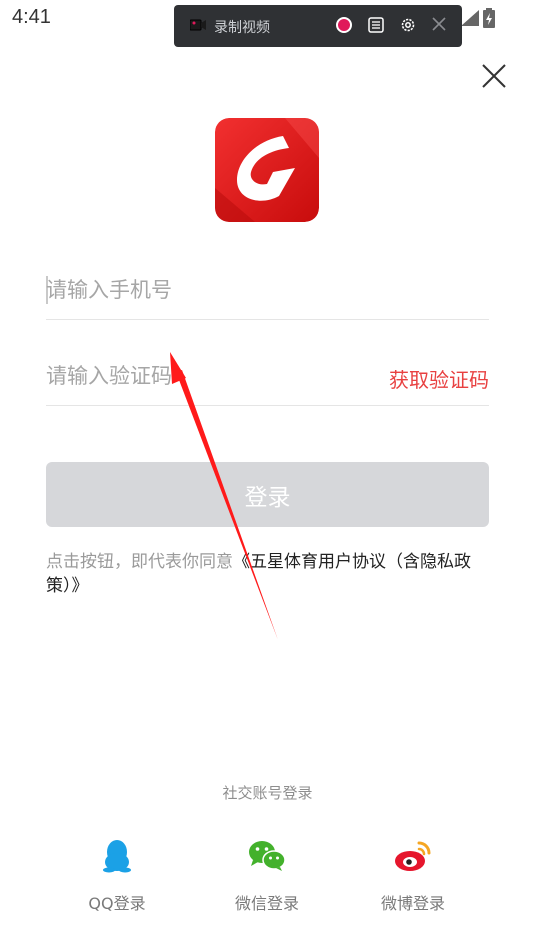 This screenshot has width=535, height=951. What do you see at coordinates (489, 18) in the screenshot?
I see `battery-icon` at bounding box center [489, 18].